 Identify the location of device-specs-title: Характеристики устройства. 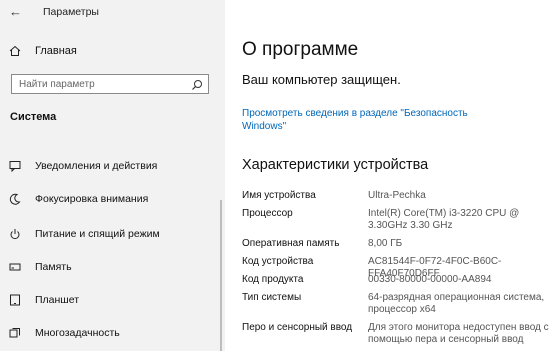
(335, 165).